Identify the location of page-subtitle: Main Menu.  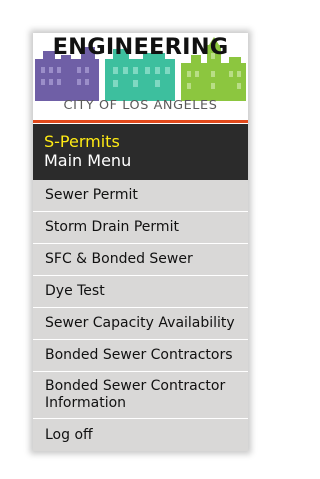
(88, 160).